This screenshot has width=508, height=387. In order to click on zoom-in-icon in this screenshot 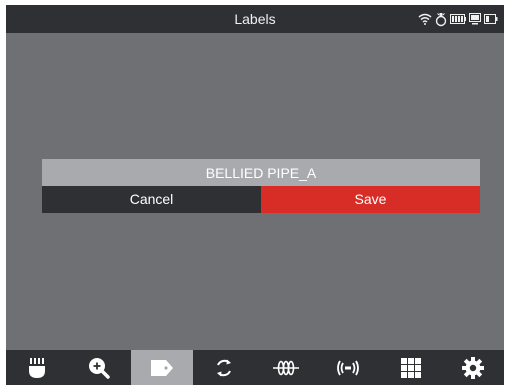, I will do `click(99, 368)`.